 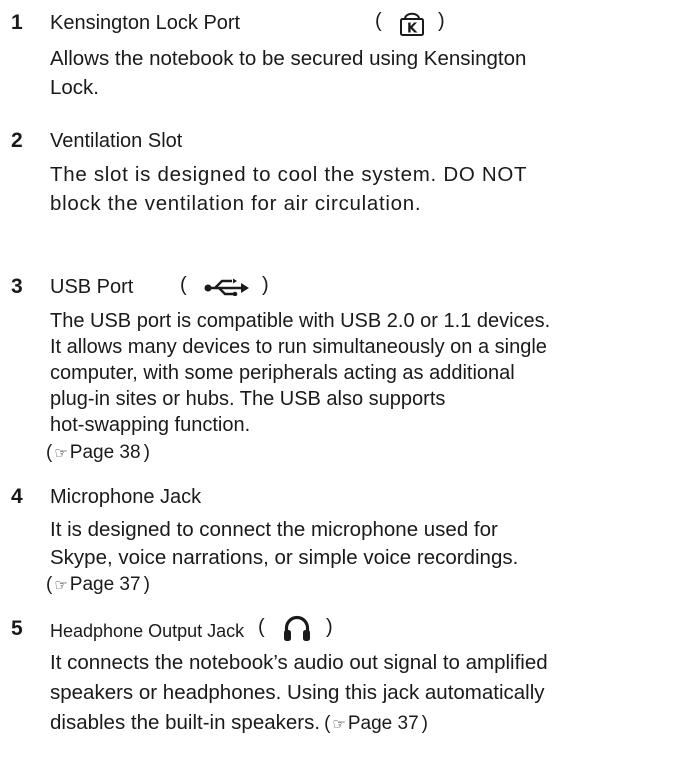 I want to click on page-reference: (☞ Page 38), so click(x=98, y=452).